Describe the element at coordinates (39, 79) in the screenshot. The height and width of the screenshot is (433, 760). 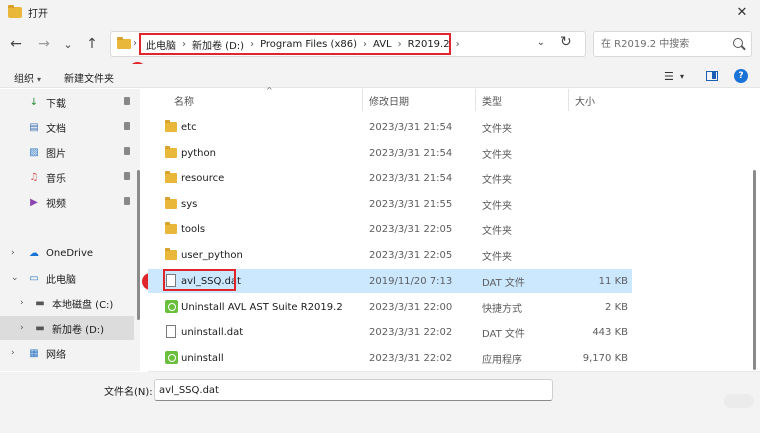
I see `chevron-down-icon: ▾` at that location.